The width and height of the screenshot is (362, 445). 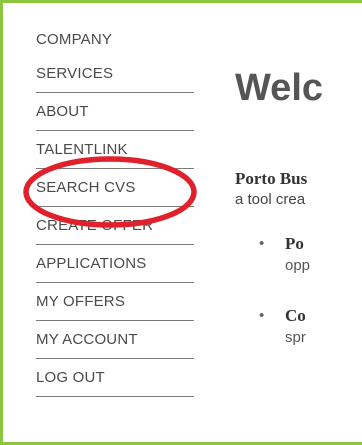 What do you see at coordinates (298, 265) in the screenshot?
I see `feature-subtext: opp` at bounding box center [298, 265].